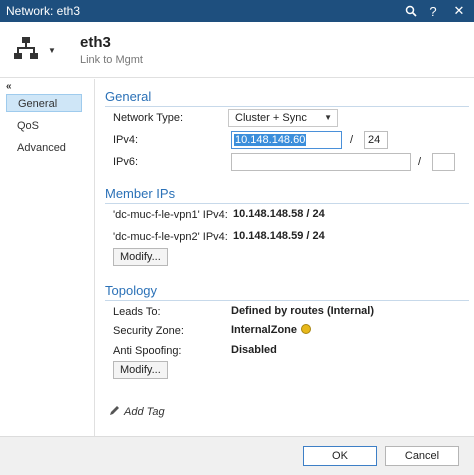 The image size is (474, 475). I want to click on cancel-button: Cancel, so click(422, 456).